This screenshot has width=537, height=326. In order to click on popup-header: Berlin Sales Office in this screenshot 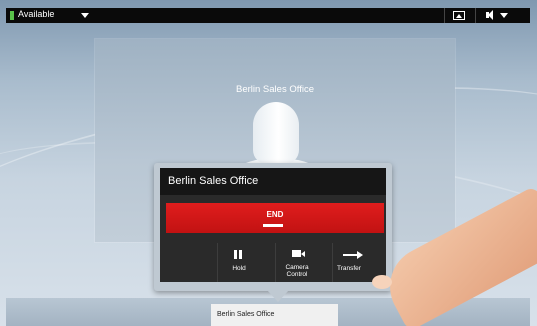, I will do `click(273, 181)`.